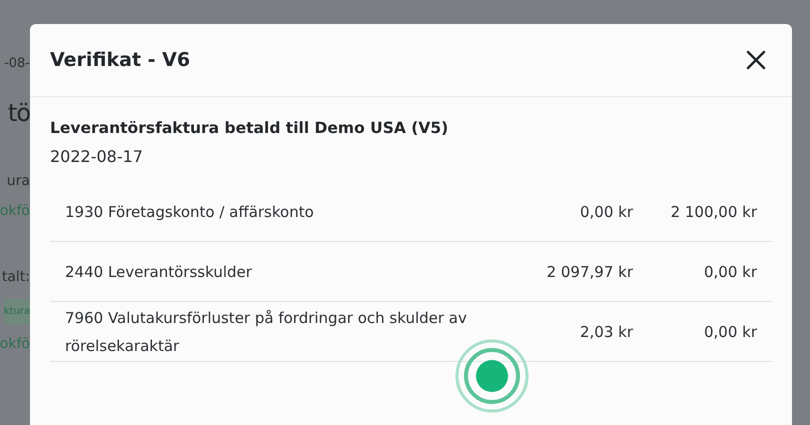  I want to click on page-text: tö, so click(19, 113).